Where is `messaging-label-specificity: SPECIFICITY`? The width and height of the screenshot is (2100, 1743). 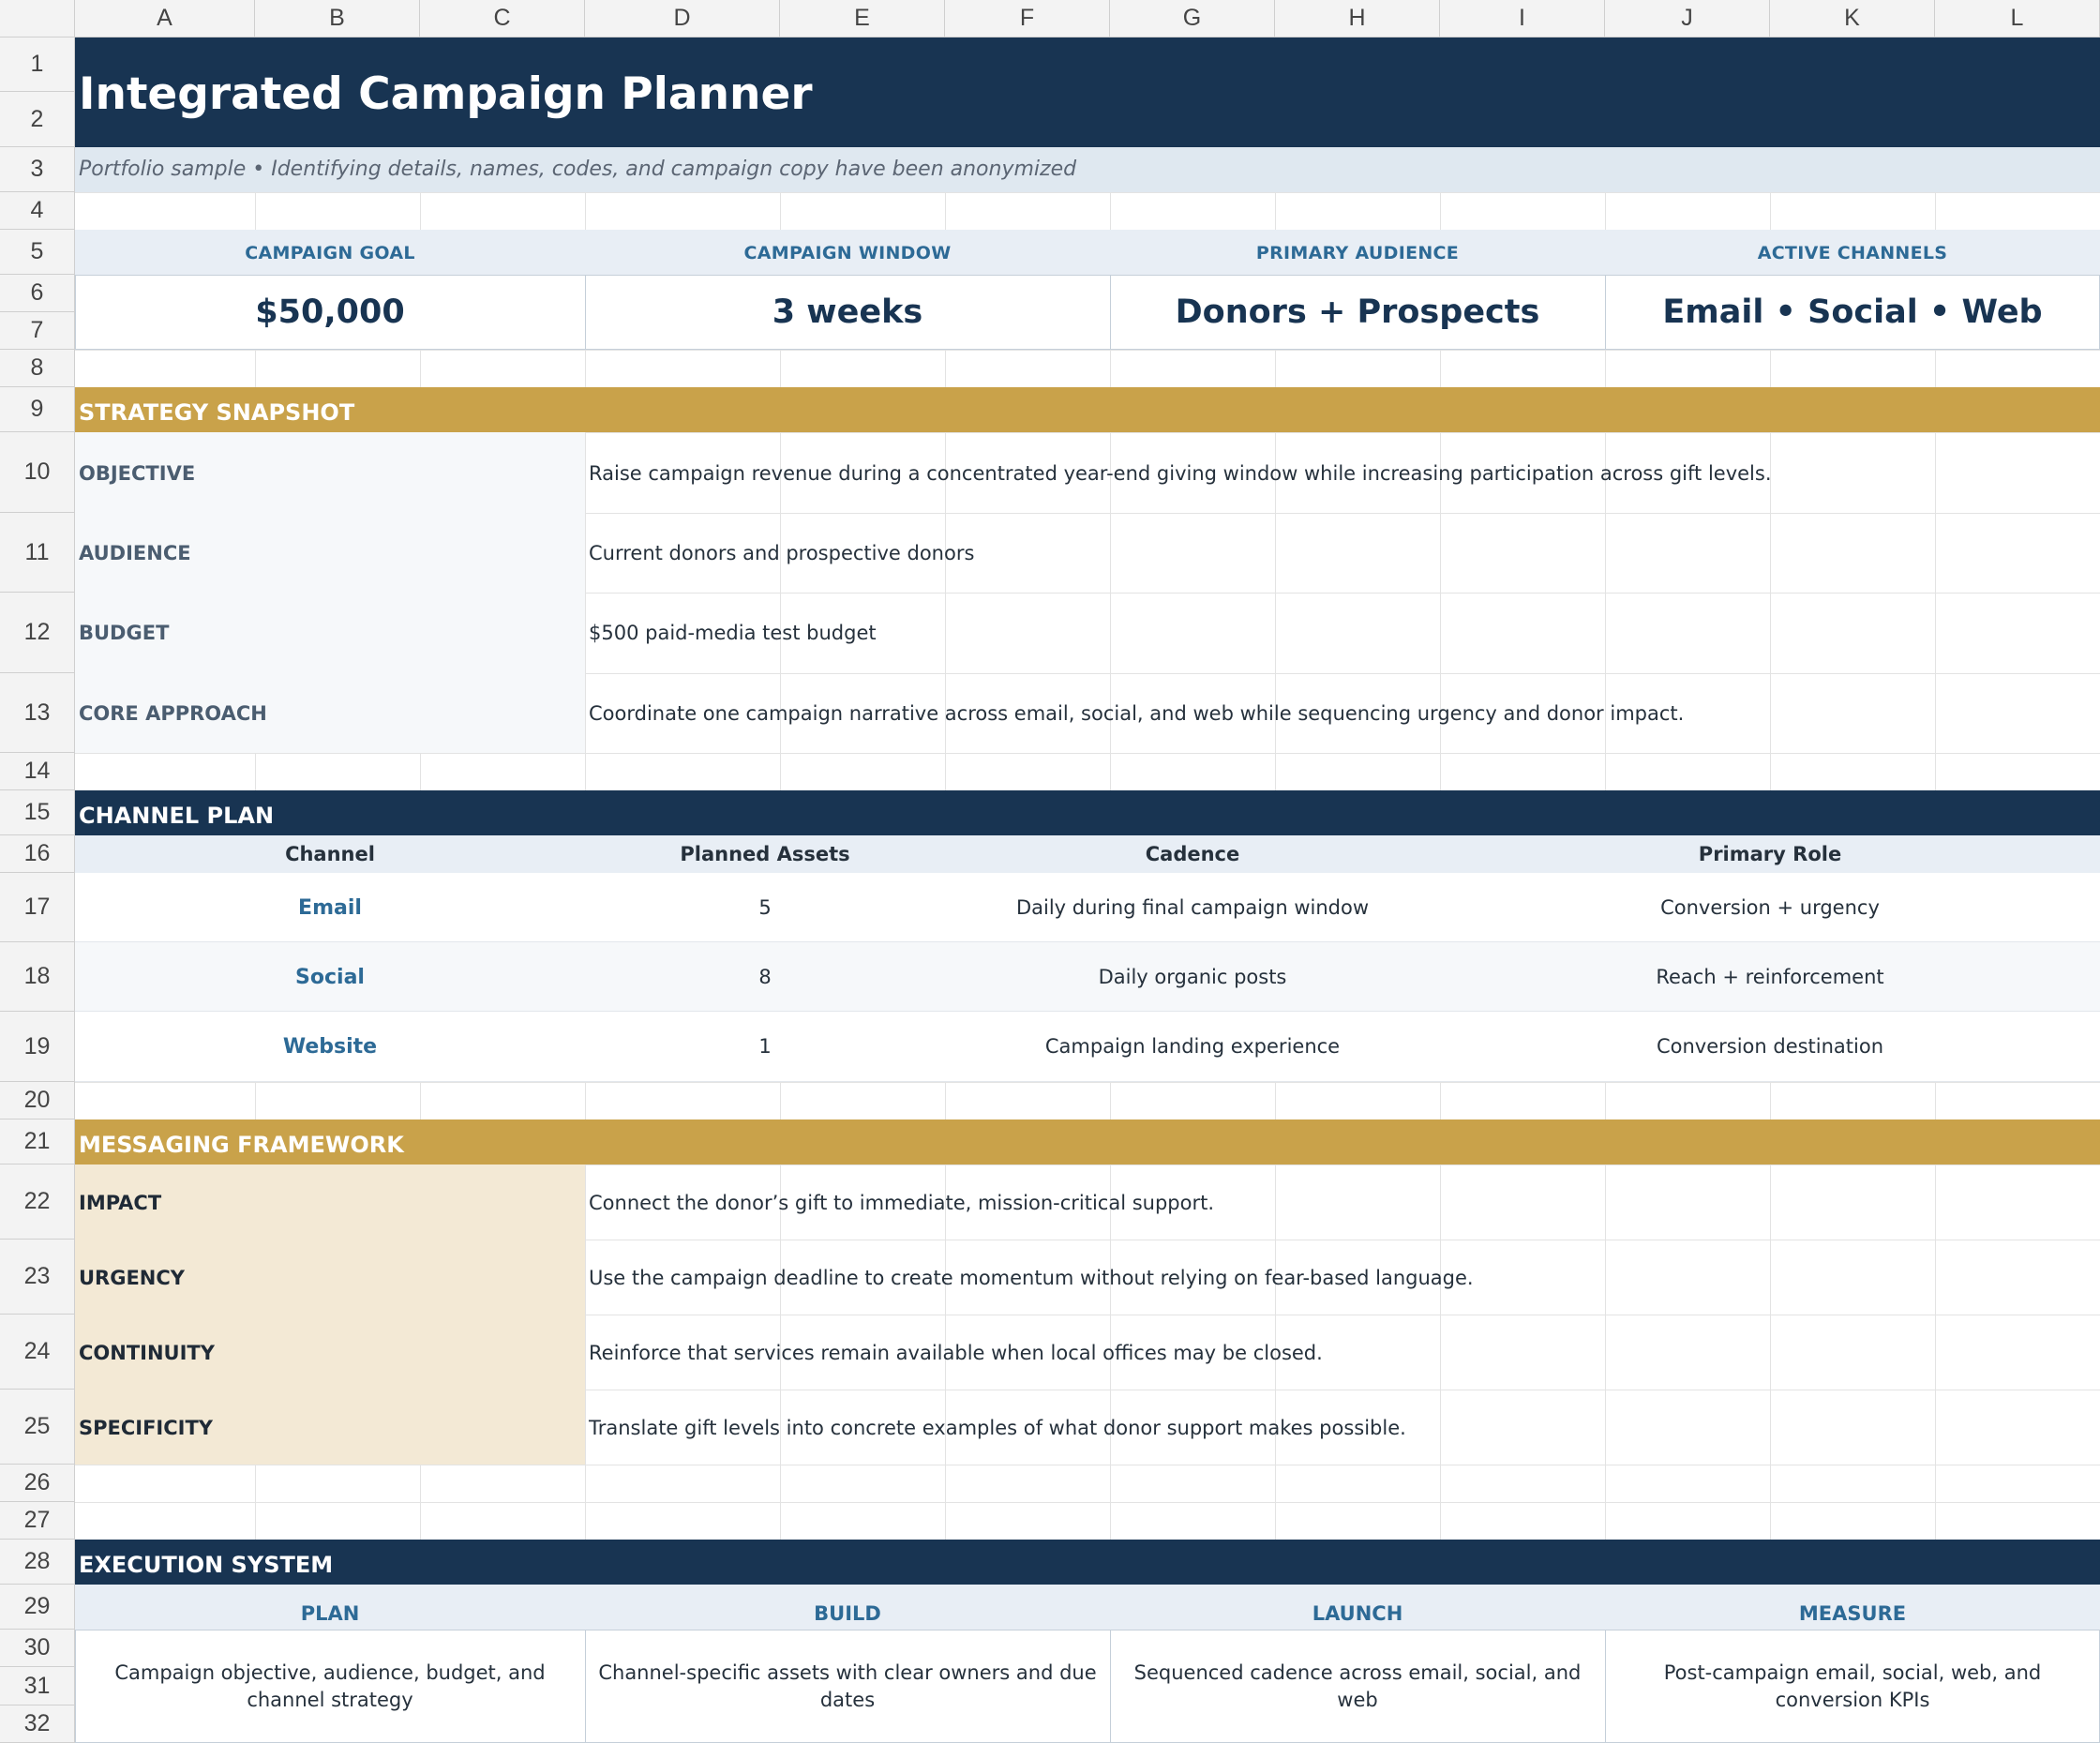
messaging-label-specificity: SPECIFICITY is located at coordinates (146, 1428).